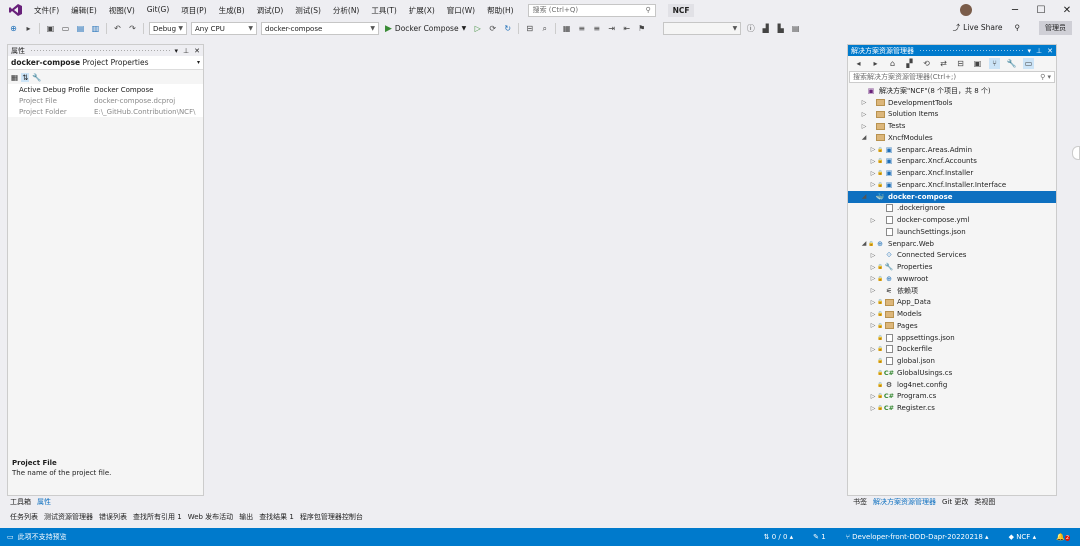 The width and height of the screenshot is (1080, 546). Describe the element at coordinates (952, 115) in the screenshot. I see `tree-node: ▷ Solution Items` at that location.